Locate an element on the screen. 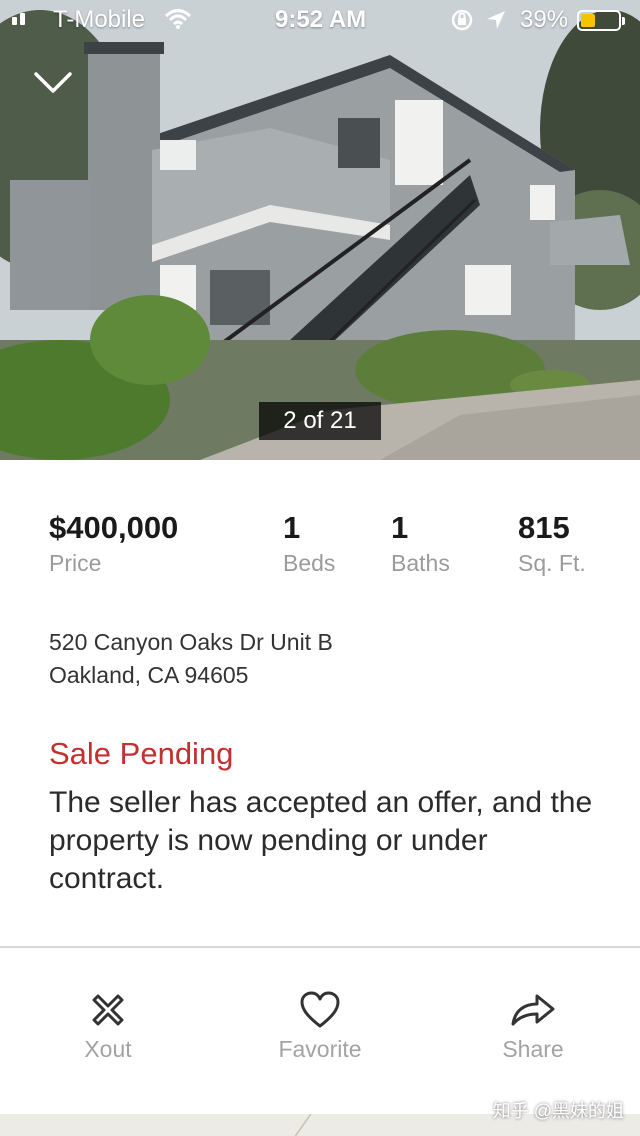 The width and height of the screenshot is (640, 1136). share-button: Share is located at coordinates (533, 1026).